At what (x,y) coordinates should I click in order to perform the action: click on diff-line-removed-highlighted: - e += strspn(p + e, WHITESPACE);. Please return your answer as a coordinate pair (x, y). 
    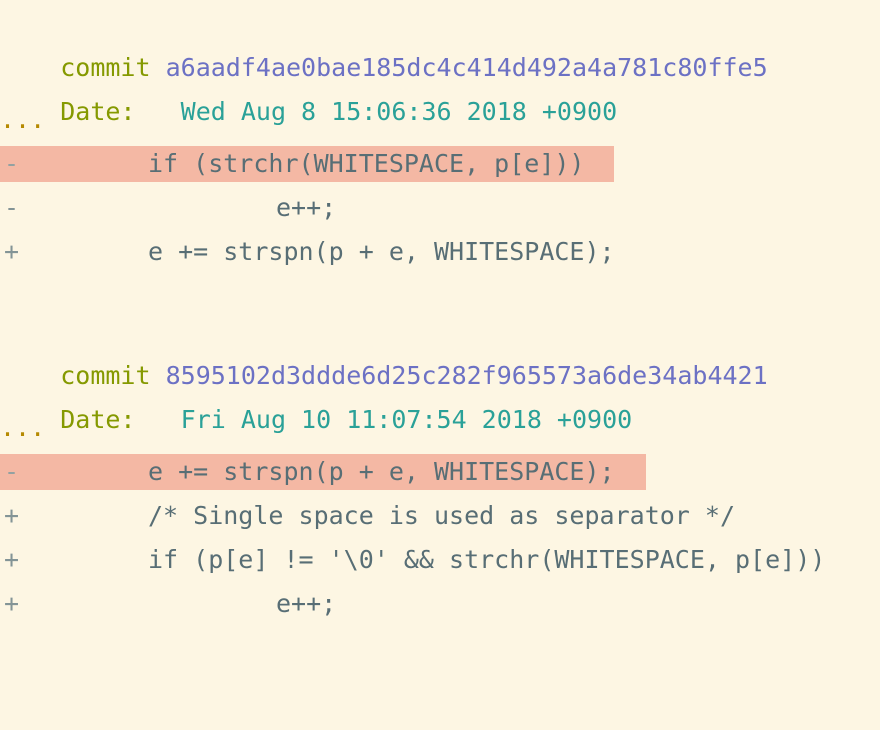
    Looking at the image, I should click on (323, 472).